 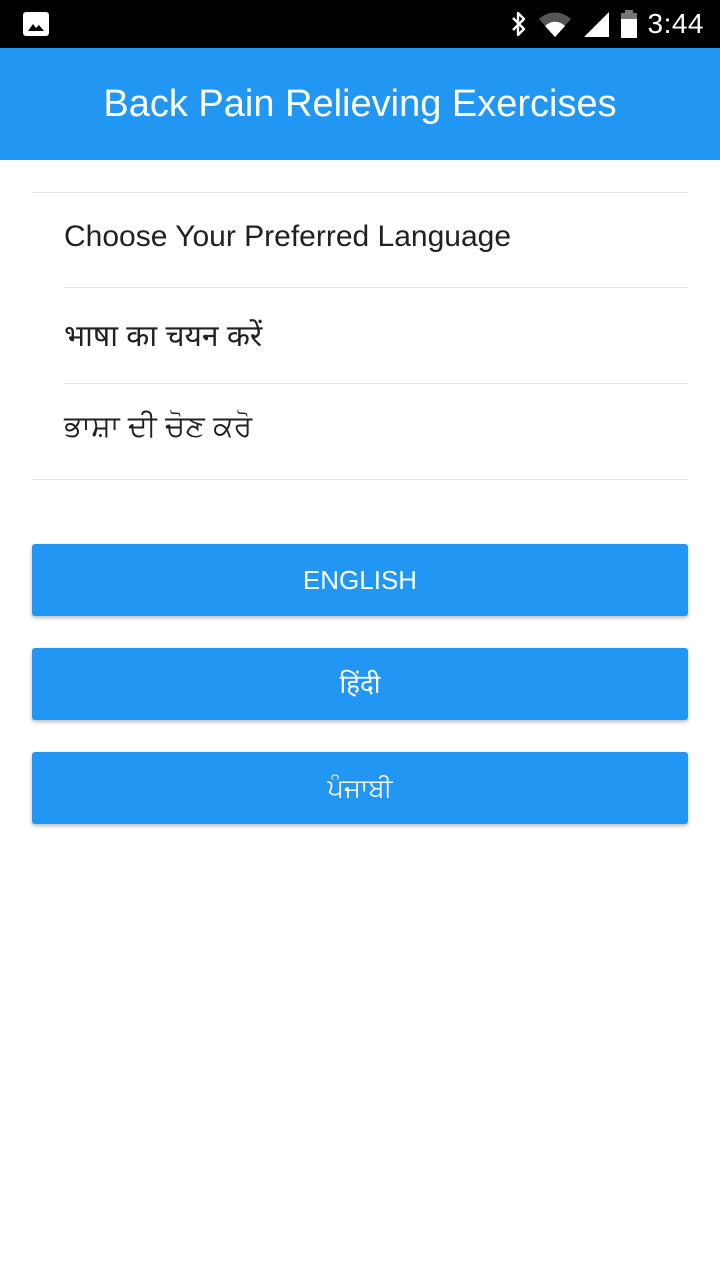 I want to click on prompt-punjabi: ਭਾਸ਼ਾ ਦੀ ਚੋਣ ਕਰੋ, so click(x=158, y=426).